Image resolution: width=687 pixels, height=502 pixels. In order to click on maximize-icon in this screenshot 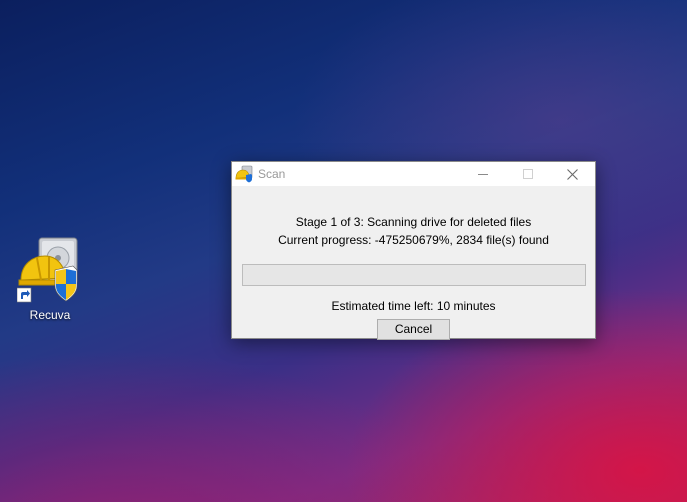, I will do `click(527, 174)`.